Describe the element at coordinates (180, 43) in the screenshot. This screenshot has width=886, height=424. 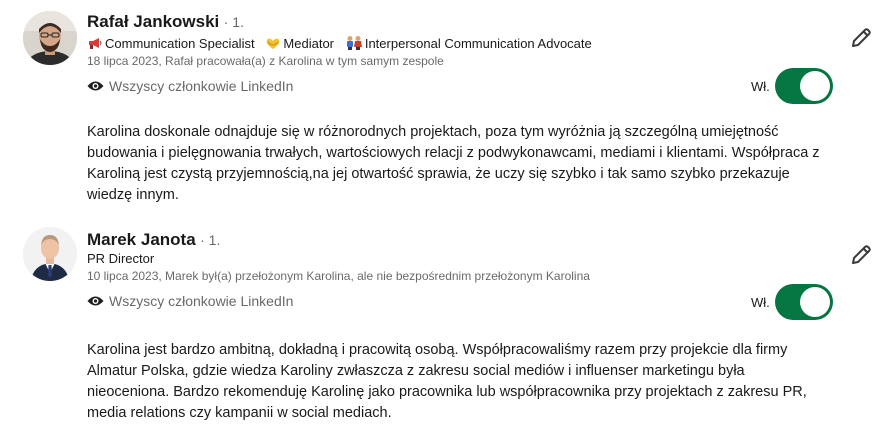
I see `headline-item: Communication Specialist` at that location.